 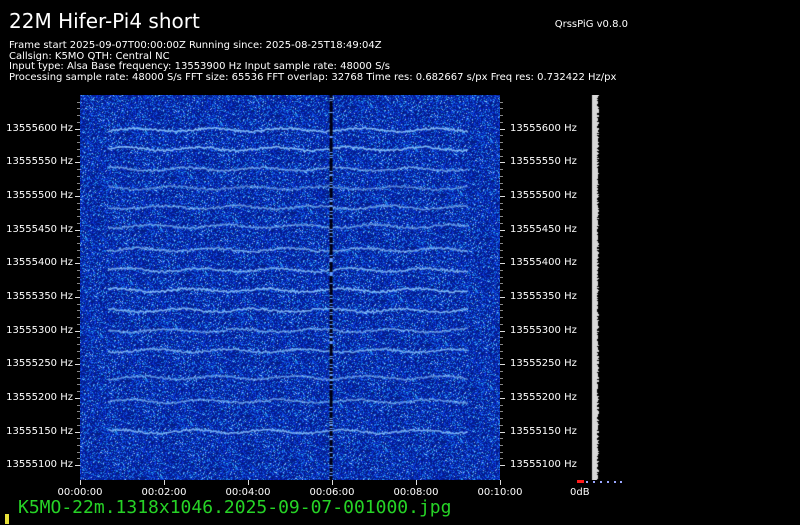 What do you see at coordinates (500, 492) in the screenshot?
I see `time-label: 00:10:00` at bounding box center [500, 492].